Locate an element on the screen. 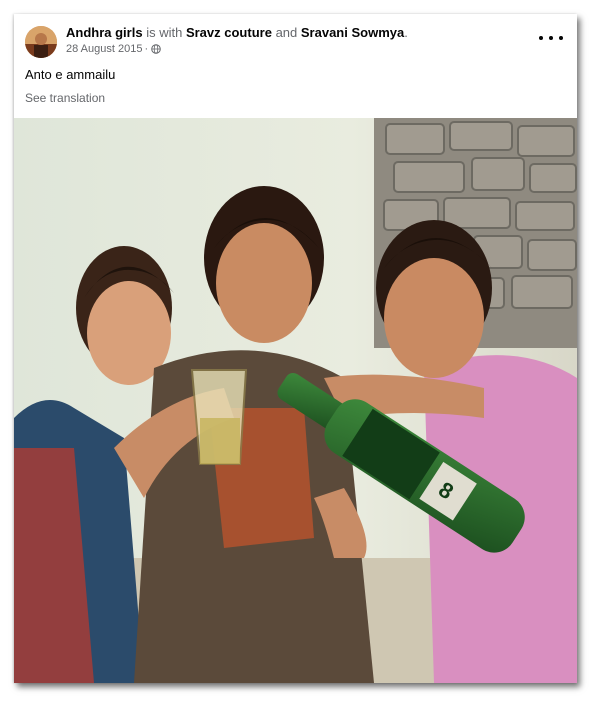  post-meta: 28 August 2015 · is located at coordinates (113, 49).